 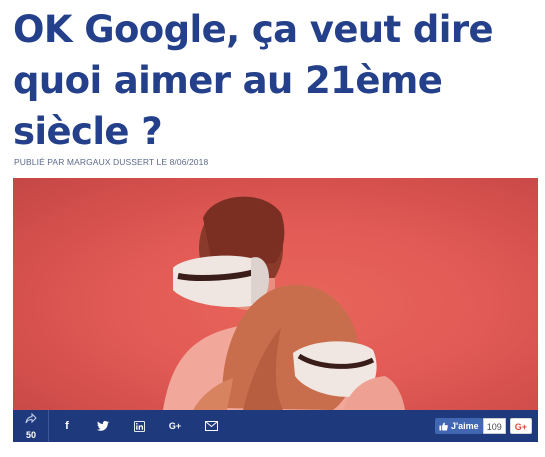 What do you see at coordinates (31, 418) in the screenshot?
I see `share-arrow-icon` at bounding box center [31, 418].